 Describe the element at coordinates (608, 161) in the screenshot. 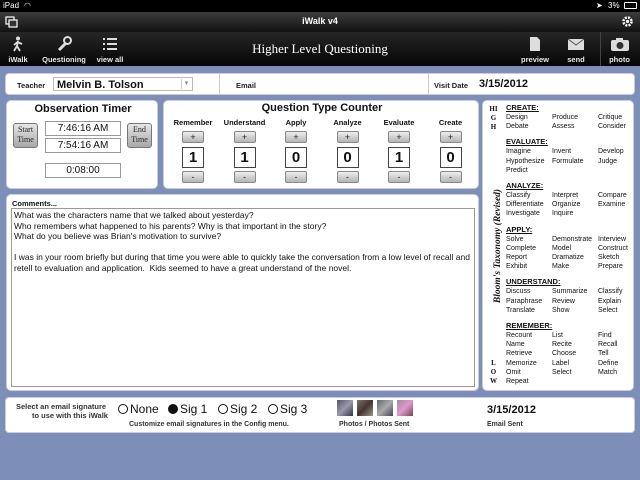

I see `bloom-verb: Judge` at that location.